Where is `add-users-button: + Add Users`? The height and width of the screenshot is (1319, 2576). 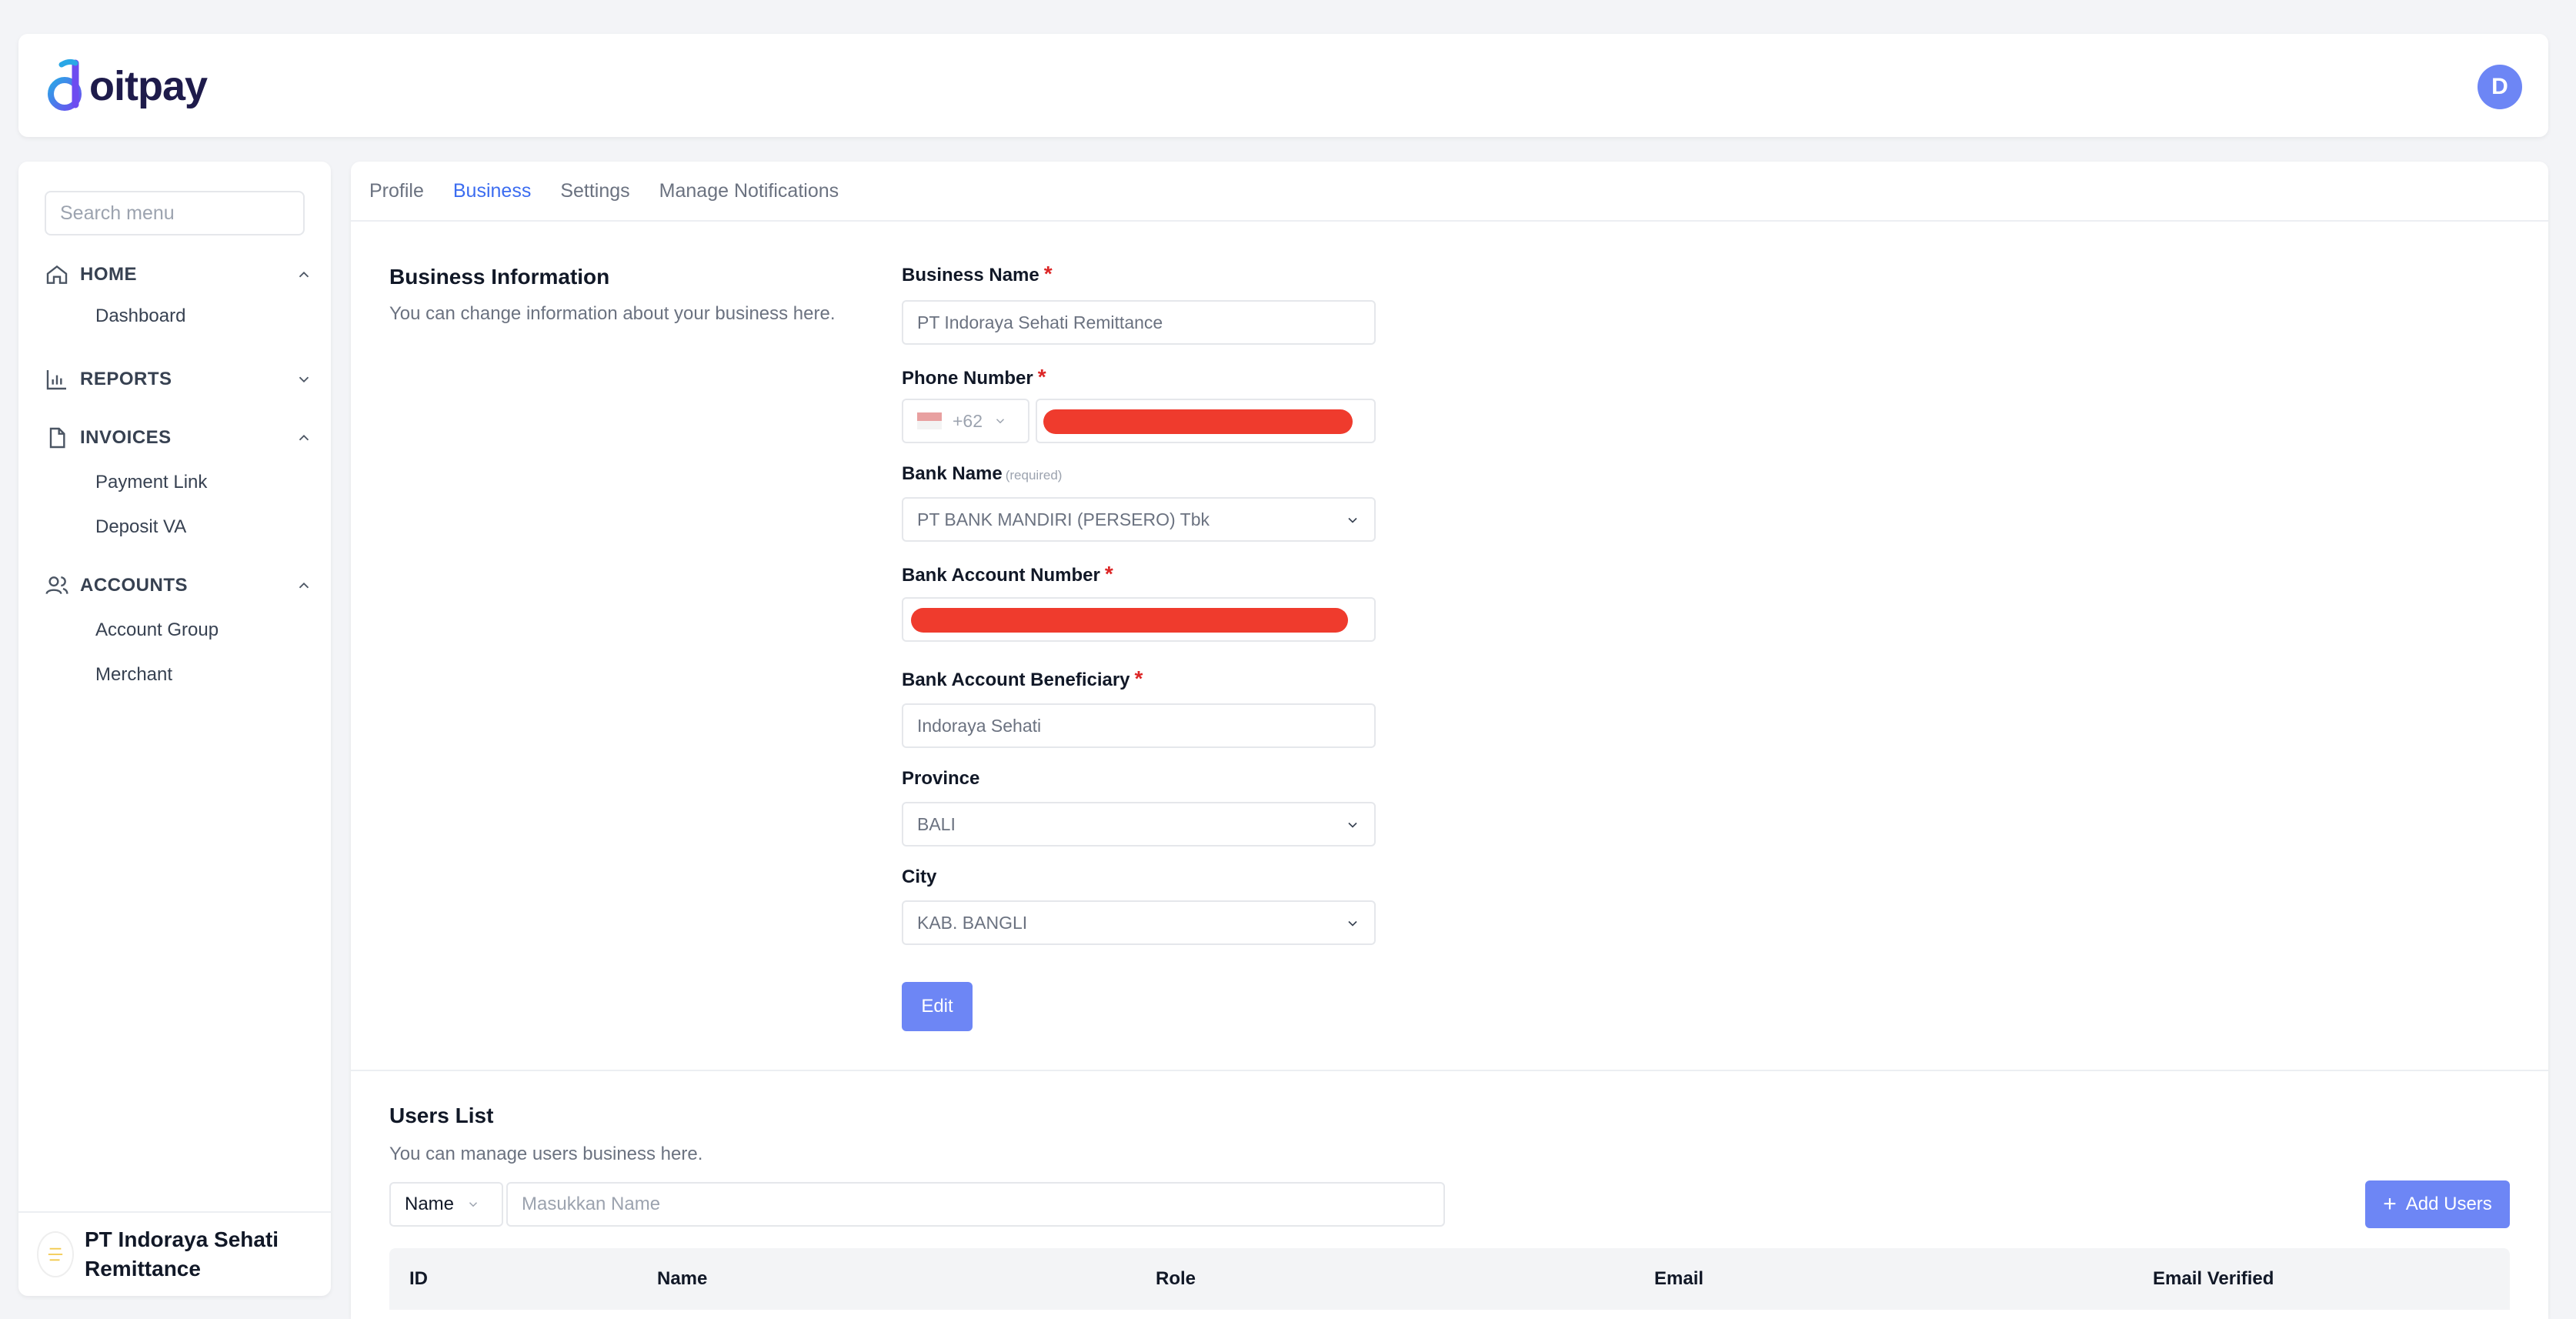
add-users-button: + Add Users is located at coordinates (2438, 1204).